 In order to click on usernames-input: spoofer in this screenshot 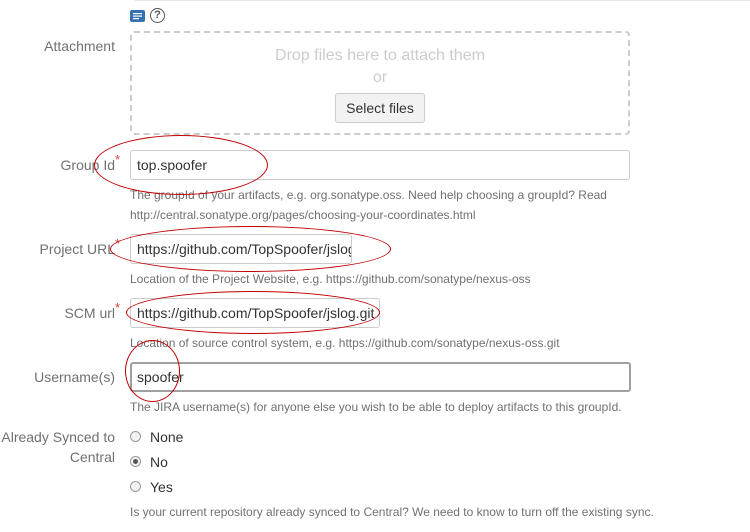, I will do `click(380, 377)`.